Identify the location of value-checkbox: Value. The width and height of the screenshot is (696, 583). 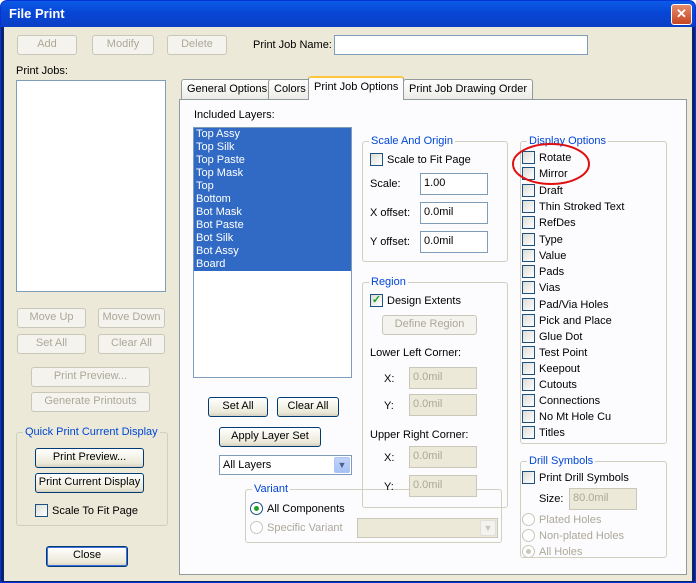
(544, 255).